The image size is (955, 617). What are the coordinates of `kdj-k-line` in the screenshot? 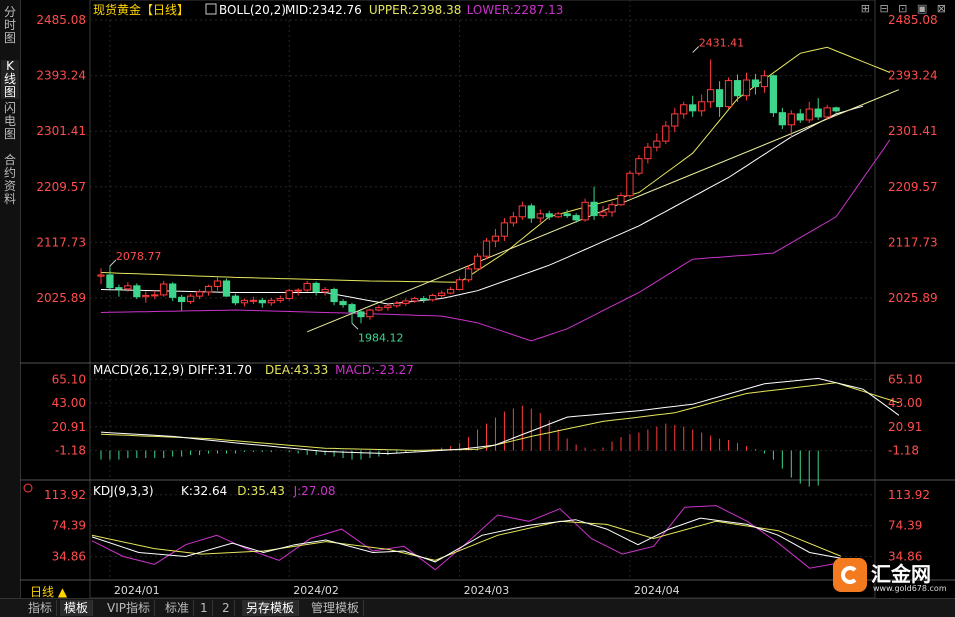 It's located at (466, 540).